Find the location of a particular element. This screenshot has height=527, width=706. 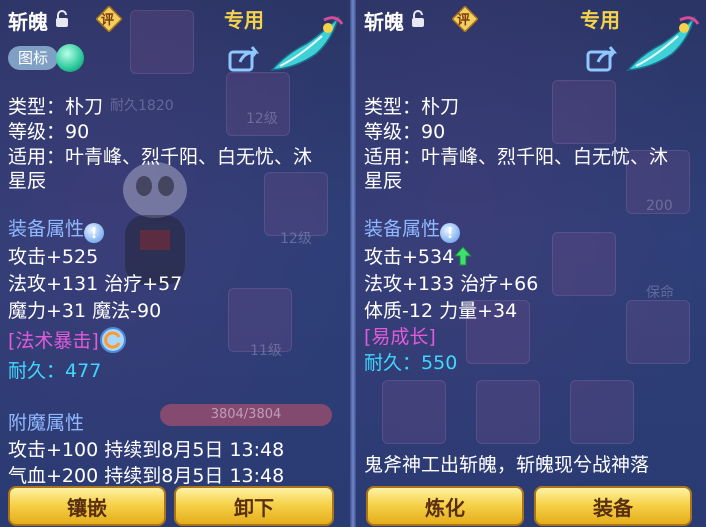

background-text: 保命 is located at coordinates (660, 293).